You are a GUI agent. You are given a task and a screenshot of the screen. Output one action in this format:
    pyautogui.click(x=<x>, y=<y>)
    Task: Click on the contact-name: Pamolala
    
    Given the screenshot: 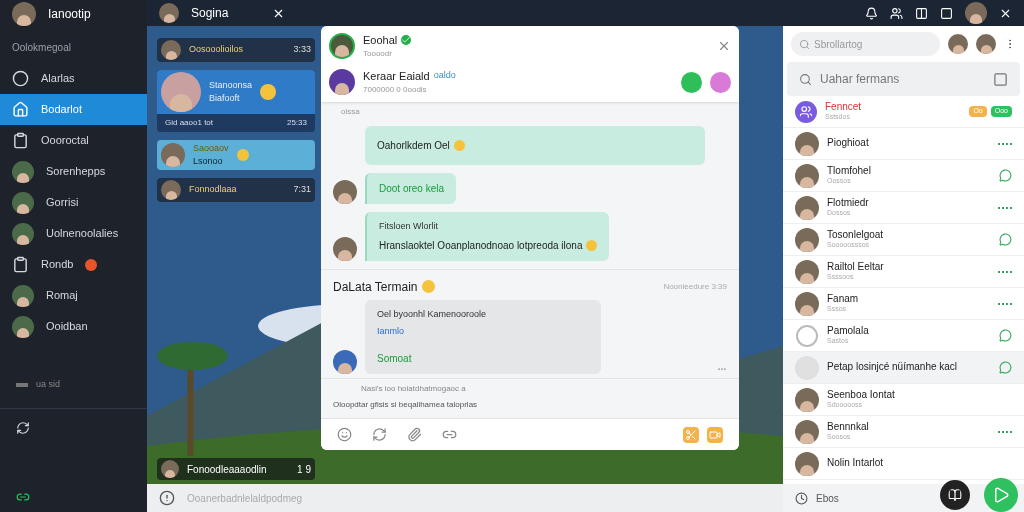 What is the action you would take?
    pyautogui.click(x=848, y=331)
    